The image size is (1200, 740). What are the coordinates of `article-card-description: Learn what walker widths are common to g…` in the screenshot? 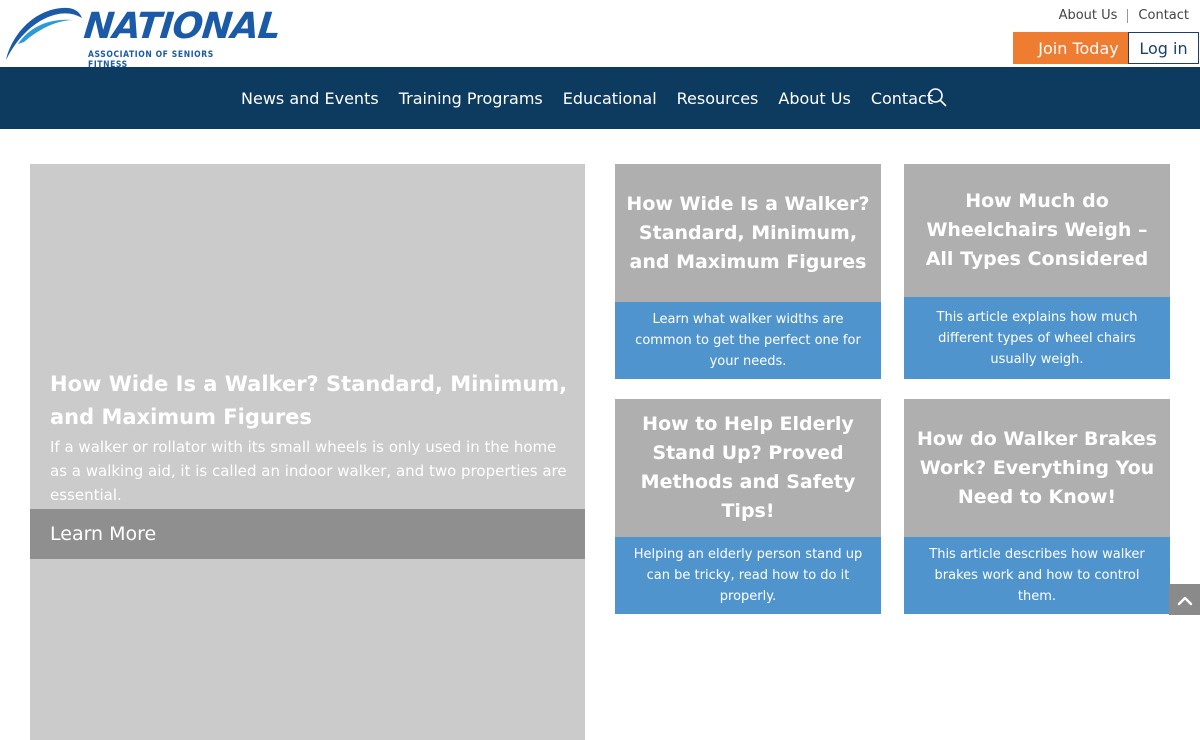 It's located at (748, 340).